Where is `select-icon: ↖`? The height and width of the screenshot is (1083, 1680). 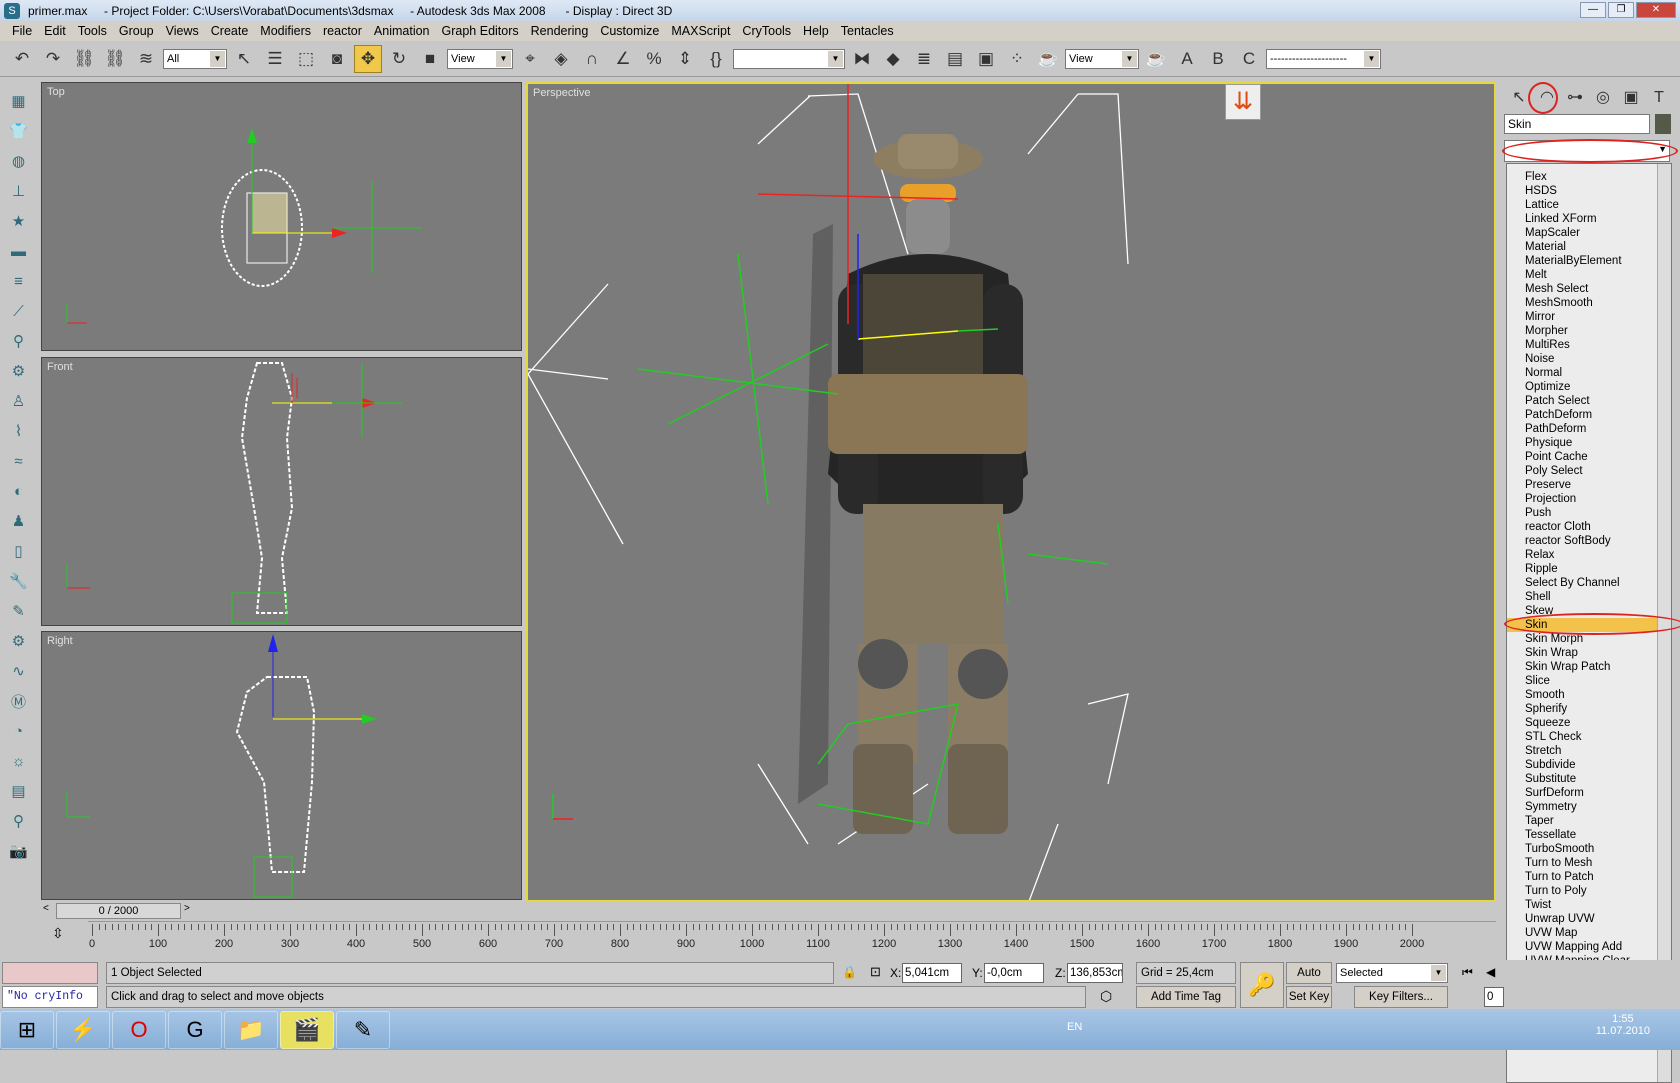 select-icon: ↖ is located at coordinates (244, 59).